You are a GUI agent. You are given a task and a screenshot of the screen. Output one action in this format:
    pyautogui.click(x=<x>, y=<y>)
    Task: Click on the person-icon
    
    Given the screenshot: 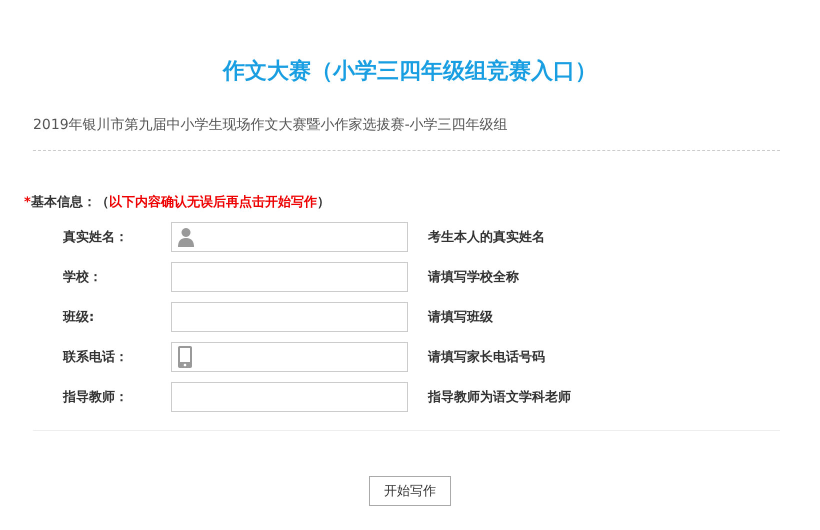 What is the action you would take?
    pyautogui.click(x=186, y=237)
    